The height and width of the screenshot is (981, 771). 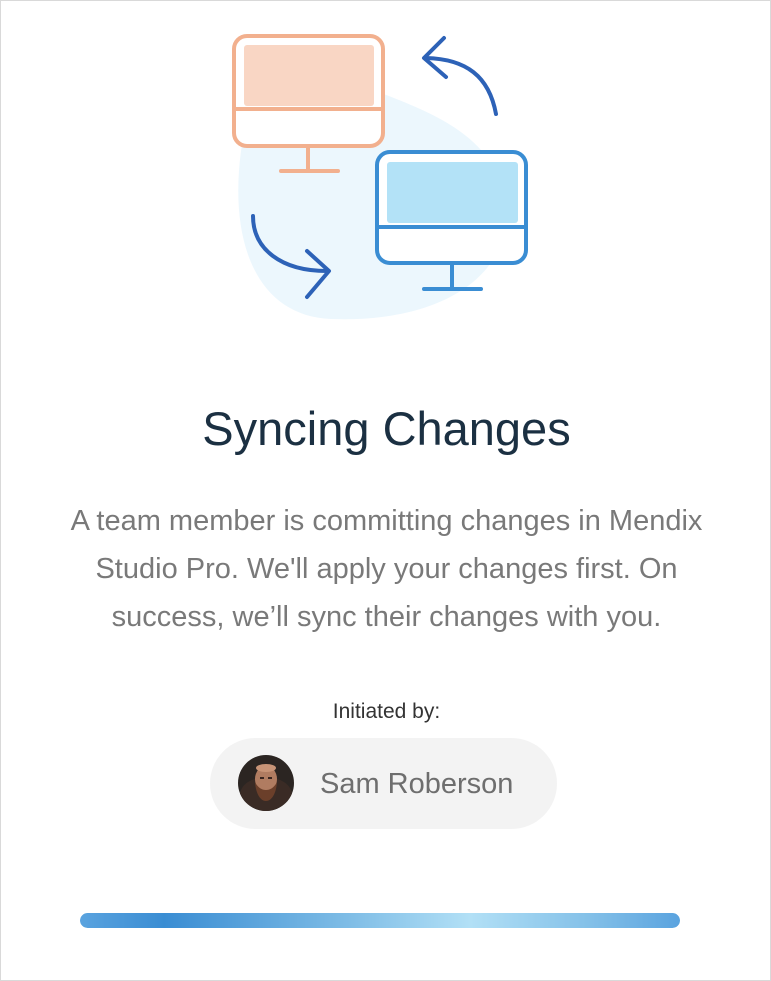 I want to click on sync-illustration, so click(x=380, y=177).